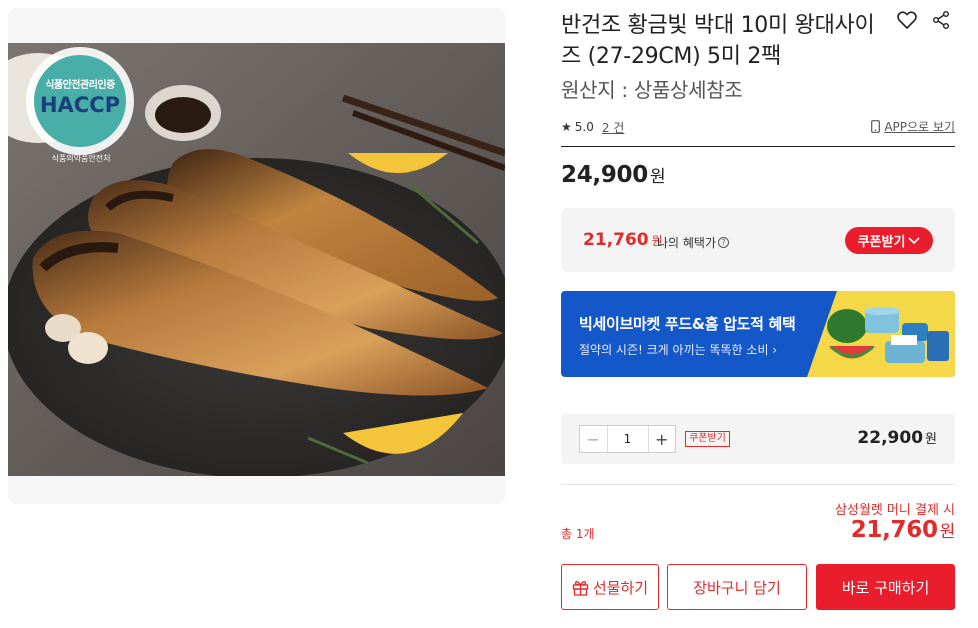 The image size is (978, 628). What do you see at coordinates (604, 175) in the screenshot?
I see `sale-price-value: 24,900` at bounding box center [604, 175].